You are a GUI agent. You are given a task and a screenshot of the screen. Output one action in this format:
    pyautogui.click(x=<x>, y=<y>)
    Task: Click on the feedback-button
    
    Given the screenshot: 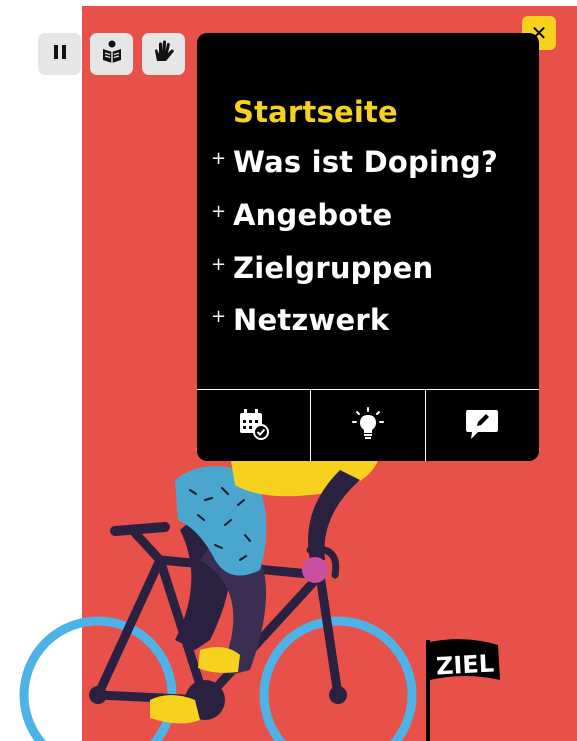 What is the action you would take?
    pyautogui.click(x=482, y=425)
    